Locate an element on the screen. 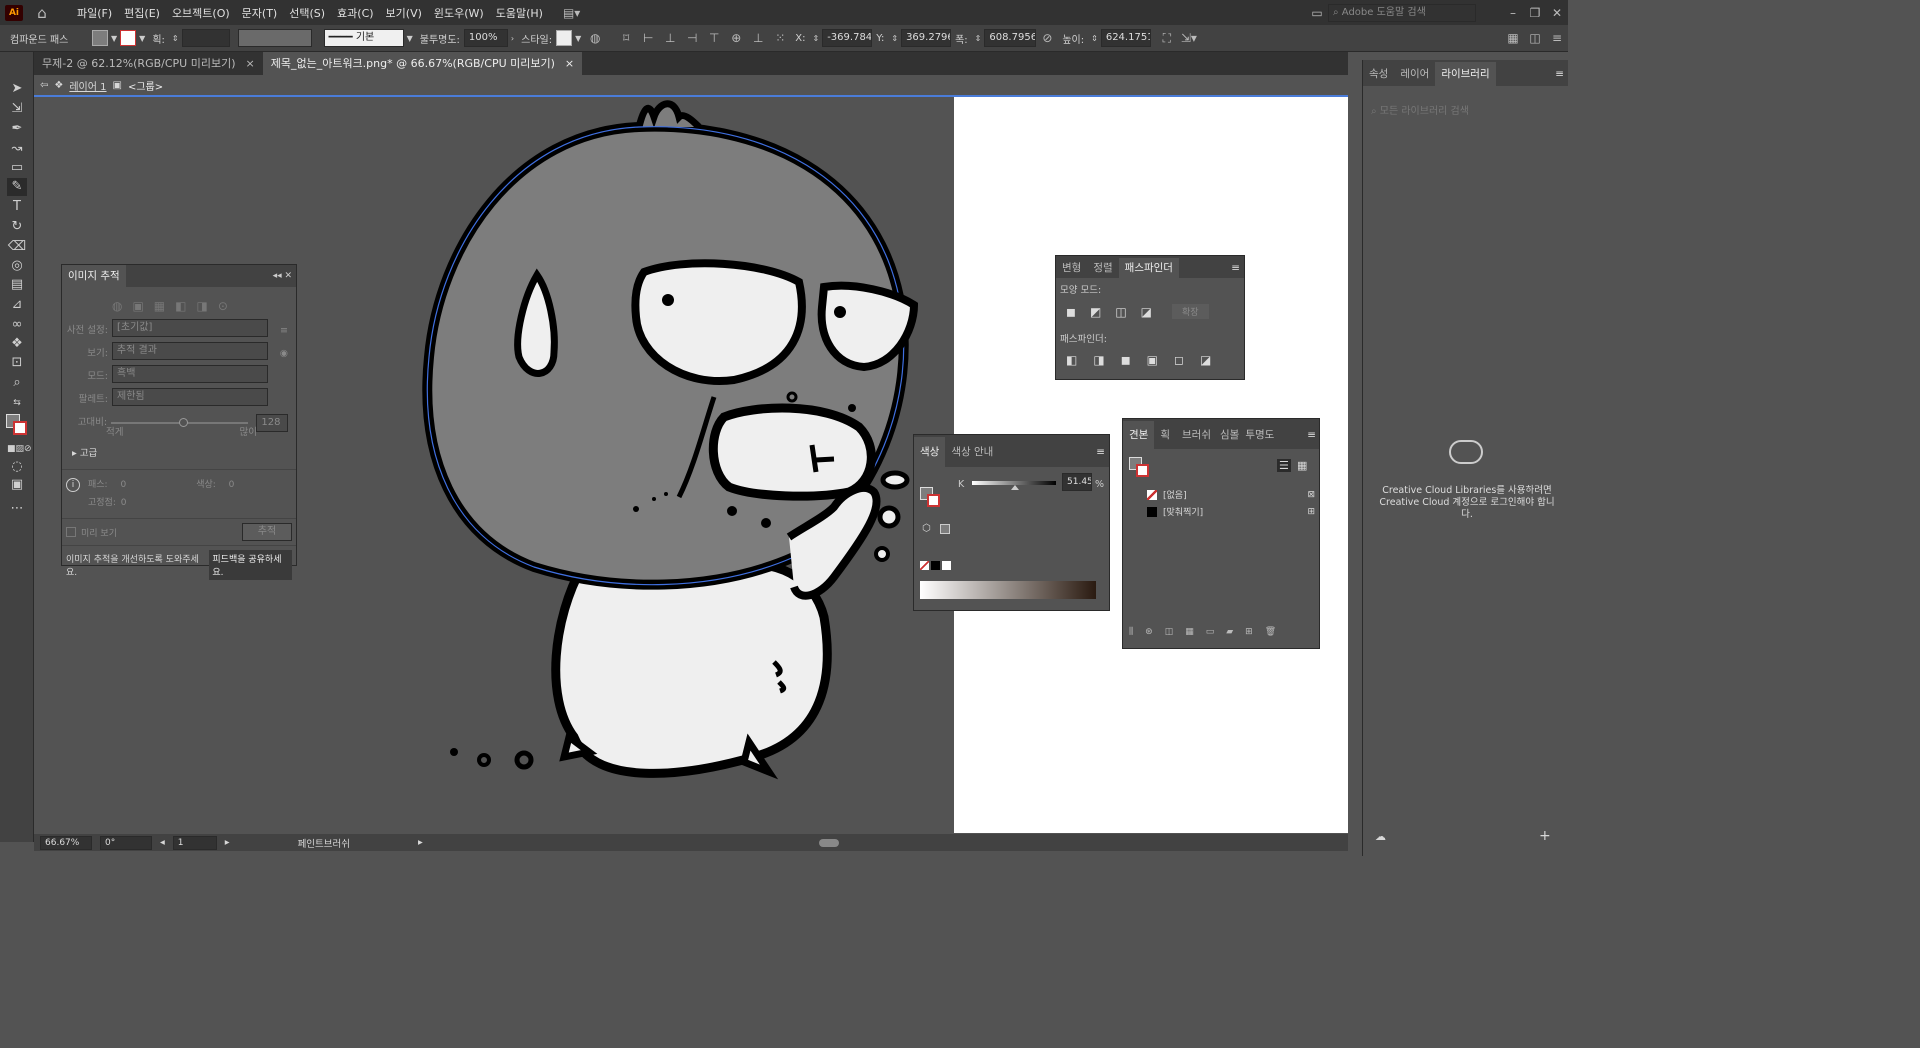 The height and width of the screenshot is (1048, 1920). pen-tool-icon: ✒ is located at coordinates (17, 129).